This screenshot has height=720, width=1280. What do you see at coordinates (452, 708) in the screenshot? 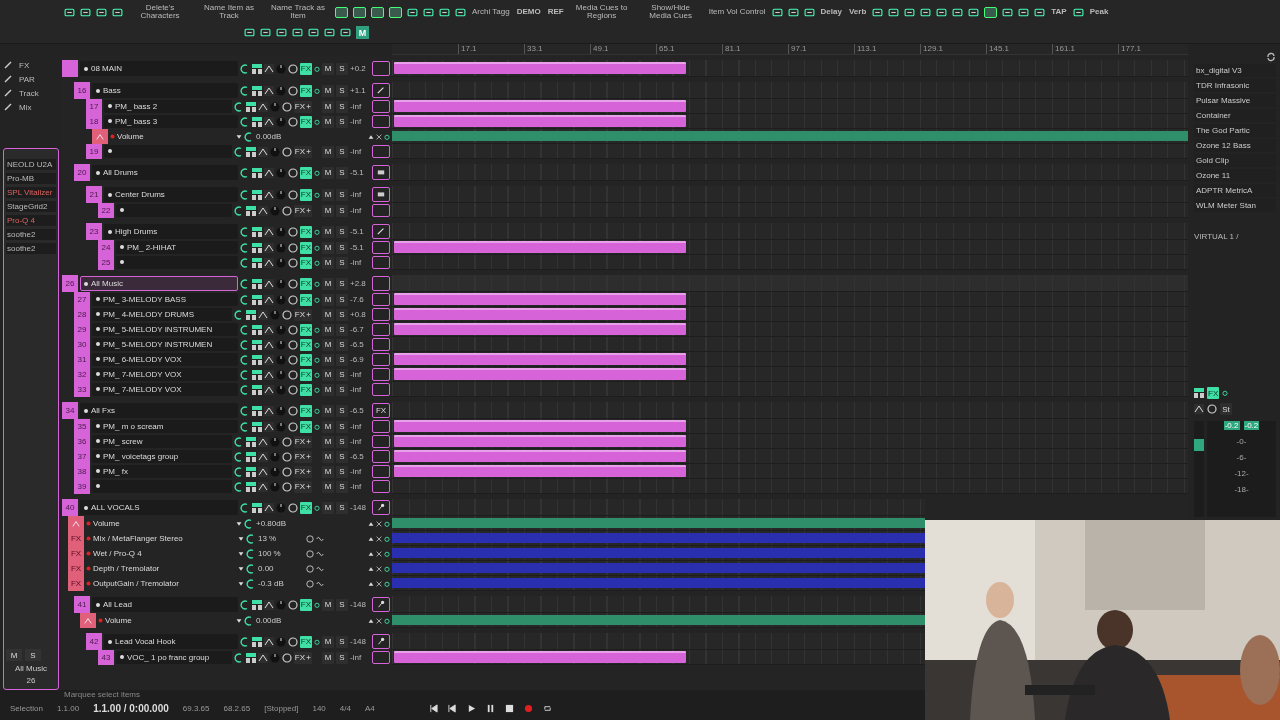
I see `previous-icon` at bounding box center [452, 708].